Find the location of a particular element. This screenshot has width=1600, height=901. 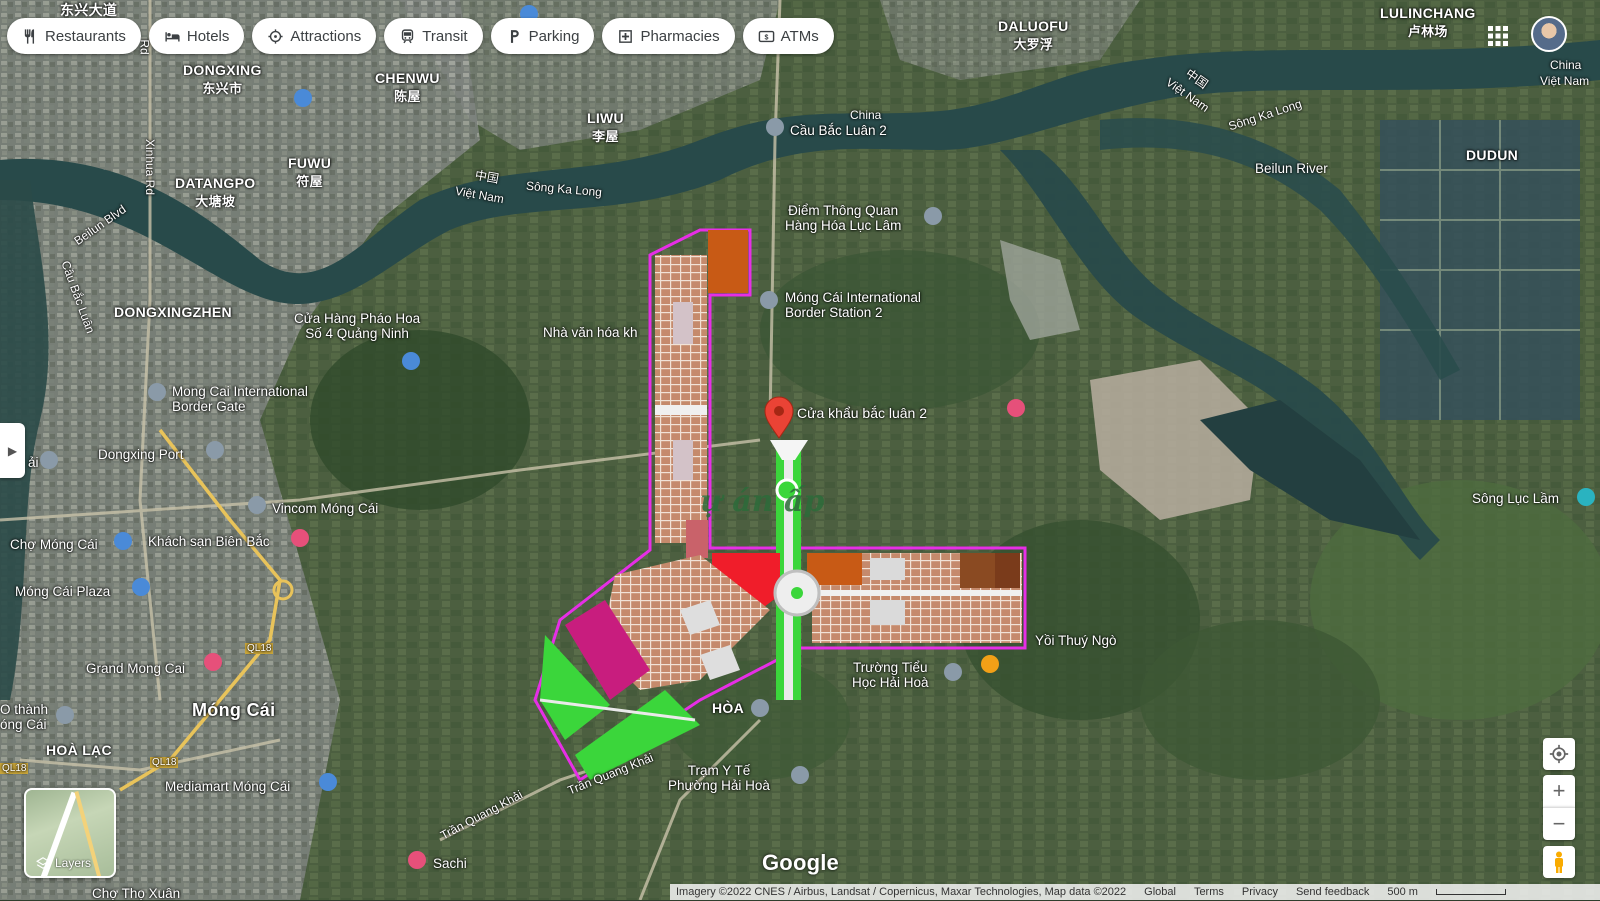

overlay-watermark-text: ự án ấp is located at coordinates (762, 501).